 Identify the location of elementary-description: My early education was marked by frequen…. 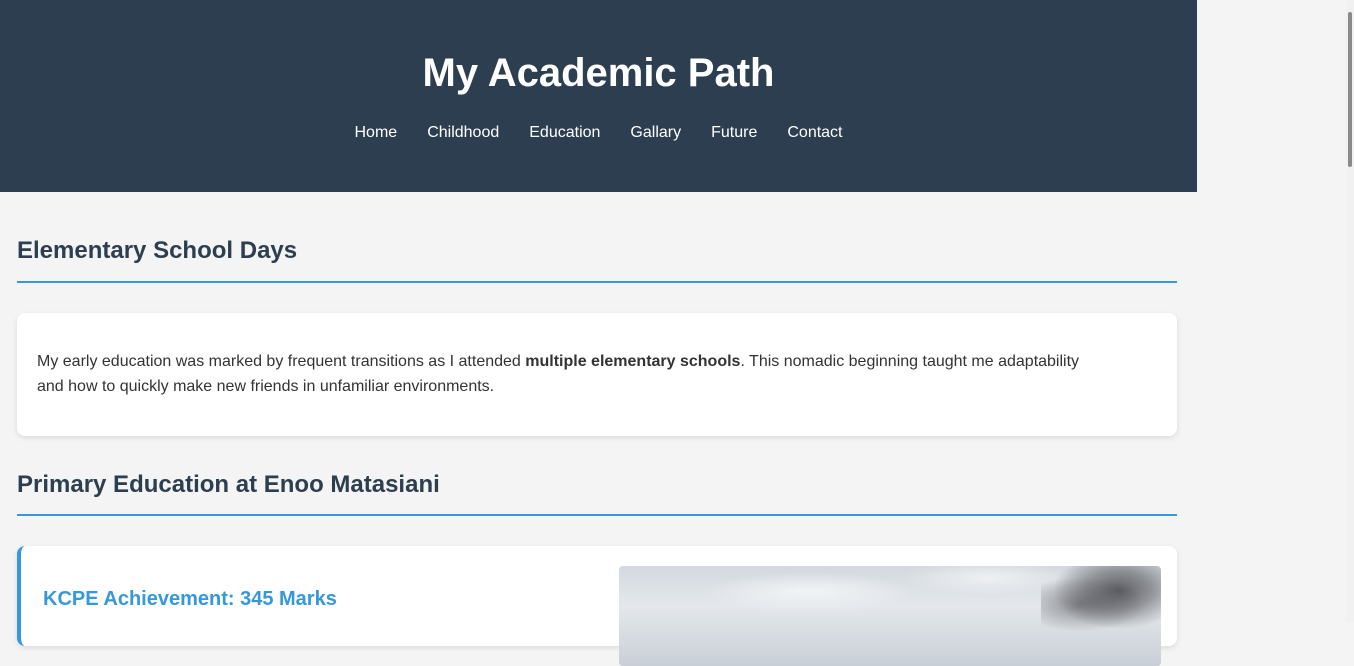
(567, 374).